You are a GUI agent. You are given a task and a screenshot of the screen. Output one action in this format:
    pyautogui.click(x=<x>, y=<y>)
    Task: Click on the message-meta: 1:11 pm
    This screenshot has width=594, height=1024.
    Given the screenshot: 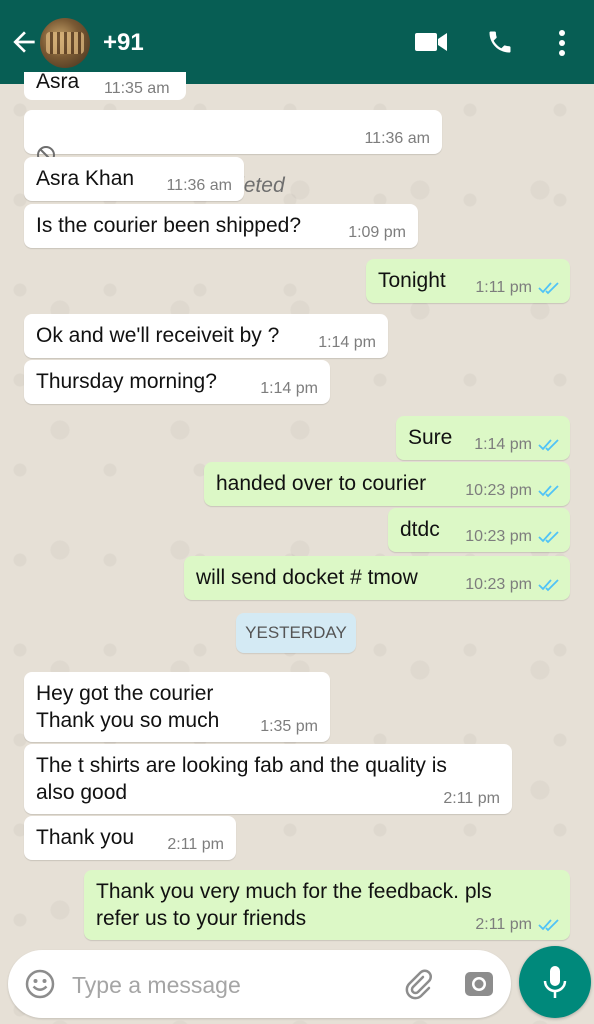 What is the action you would take?
    pyautogui.click(x=517, y=288)
    